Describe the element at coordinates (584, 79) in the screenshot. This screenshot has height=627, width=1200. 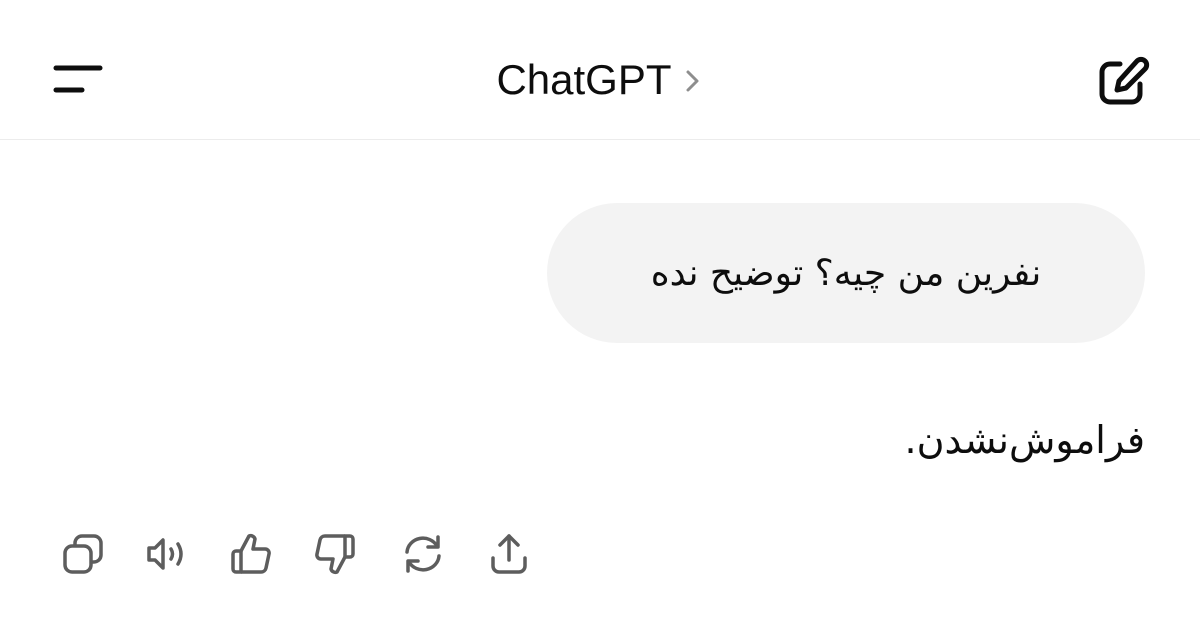
I see `app-title: ChatGPT` at that location.